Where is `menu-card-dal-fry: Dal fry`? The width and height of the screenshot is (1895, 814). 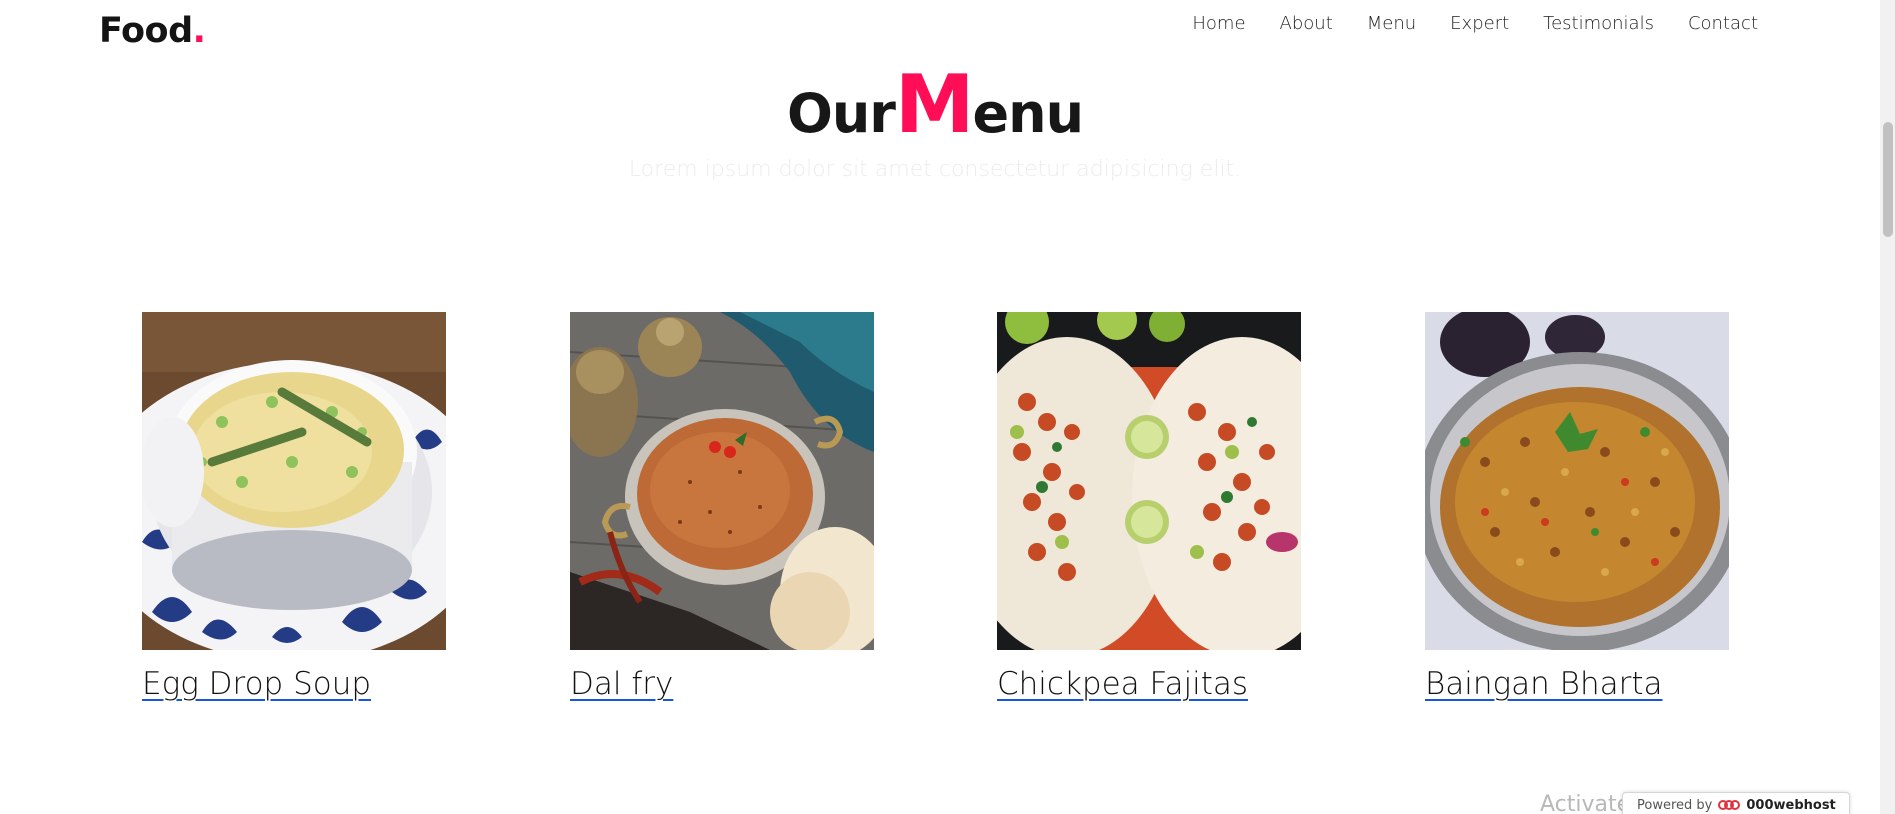
menu-card-dal-fry: Dal fry is located at coordinates (722, 508).